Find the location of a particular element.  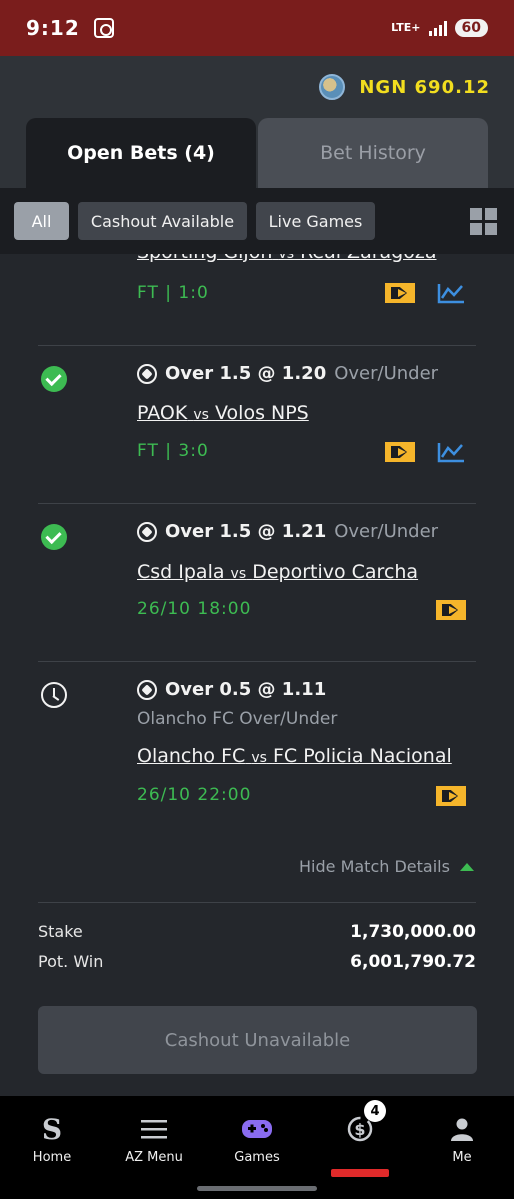

filter-all-button: All is located at coordinates (41, 221).